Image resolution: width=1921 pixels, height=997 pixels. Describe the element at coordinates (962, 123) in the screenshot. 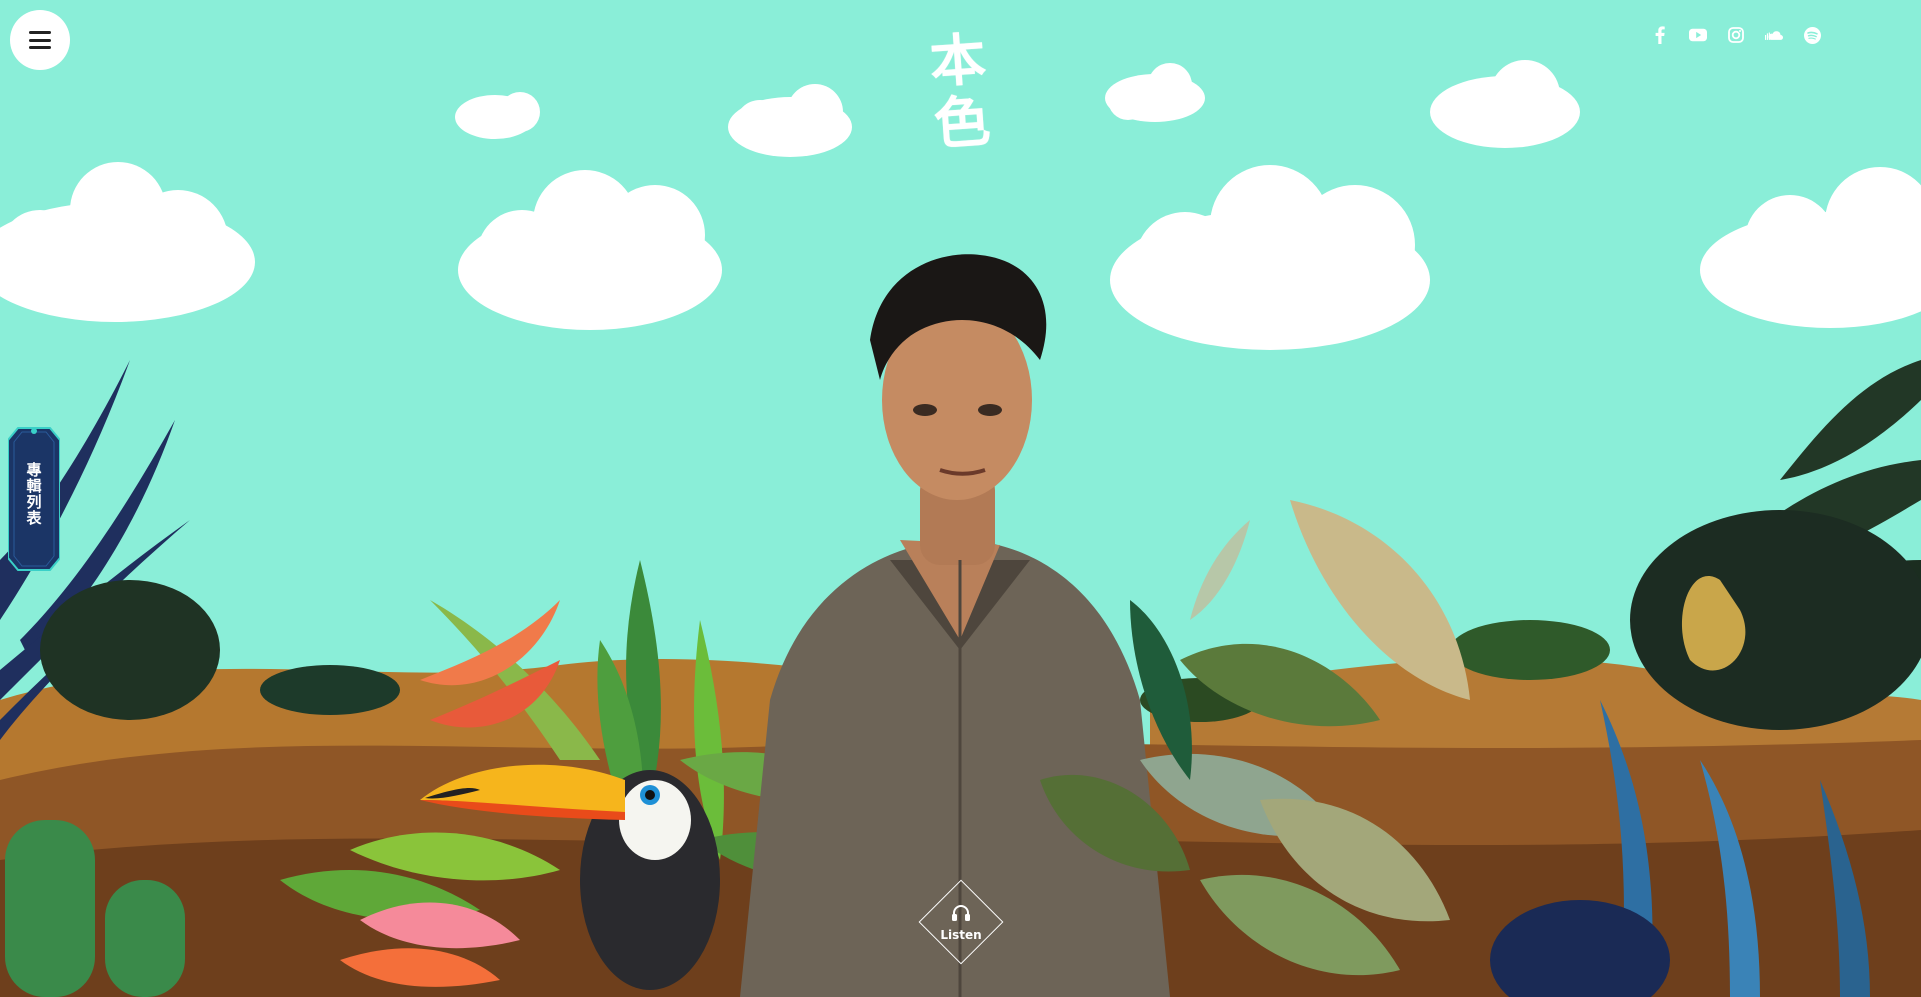

I see `logo-char-2: 色` at that location.